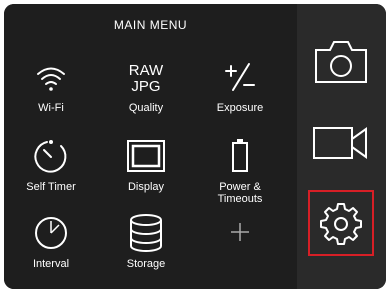 The image size is (390, 293). I want to click on menu-title: MAIN MENU, so click(150, 25).